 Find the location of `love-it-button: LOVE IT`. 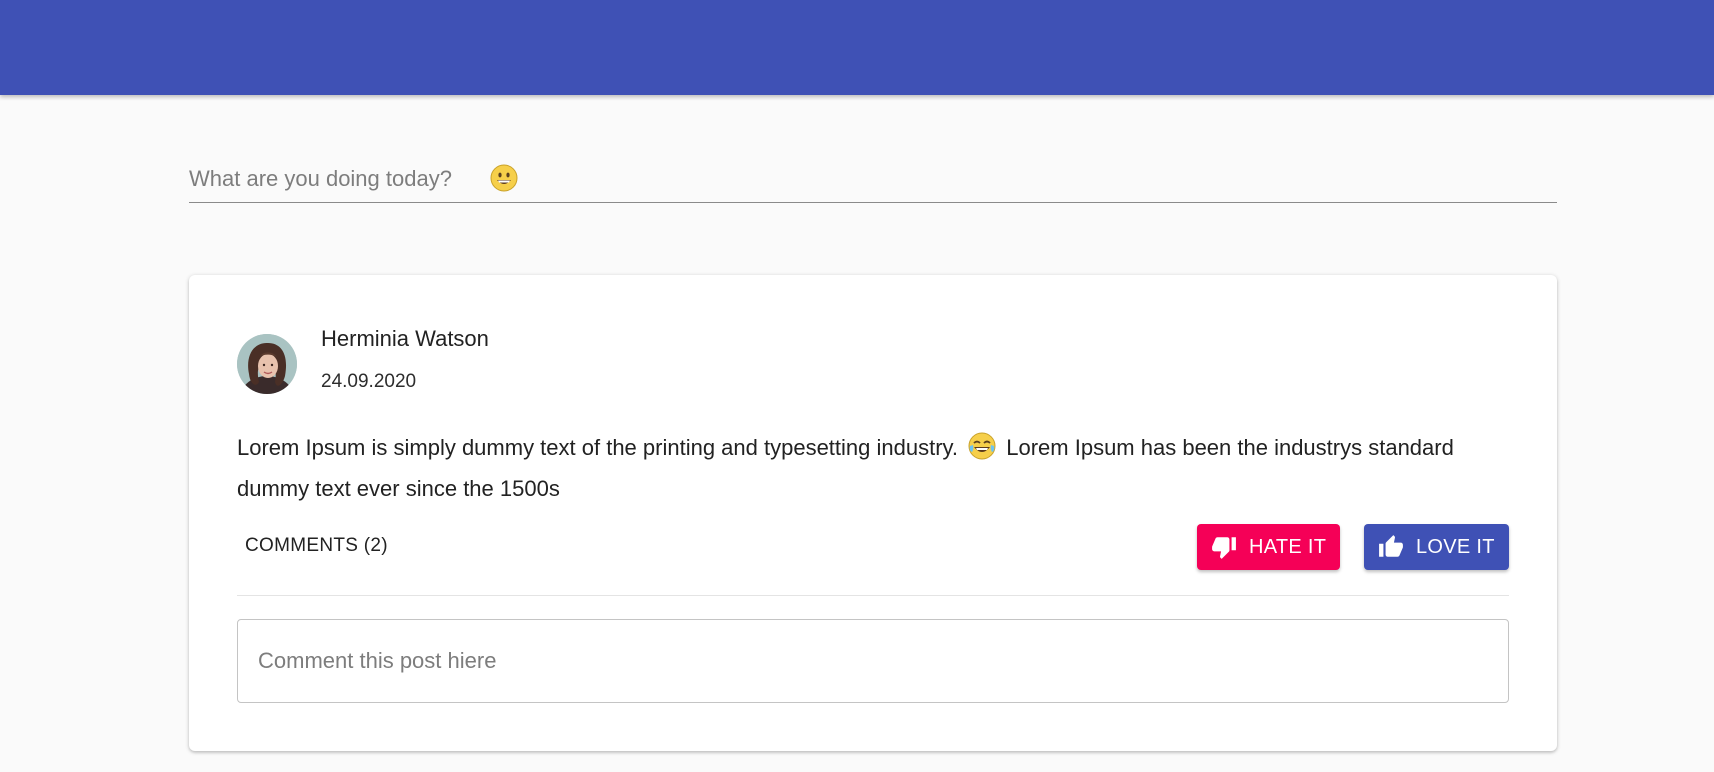

love-it-button: LOVE IT is located at coordinates (1436, 547).